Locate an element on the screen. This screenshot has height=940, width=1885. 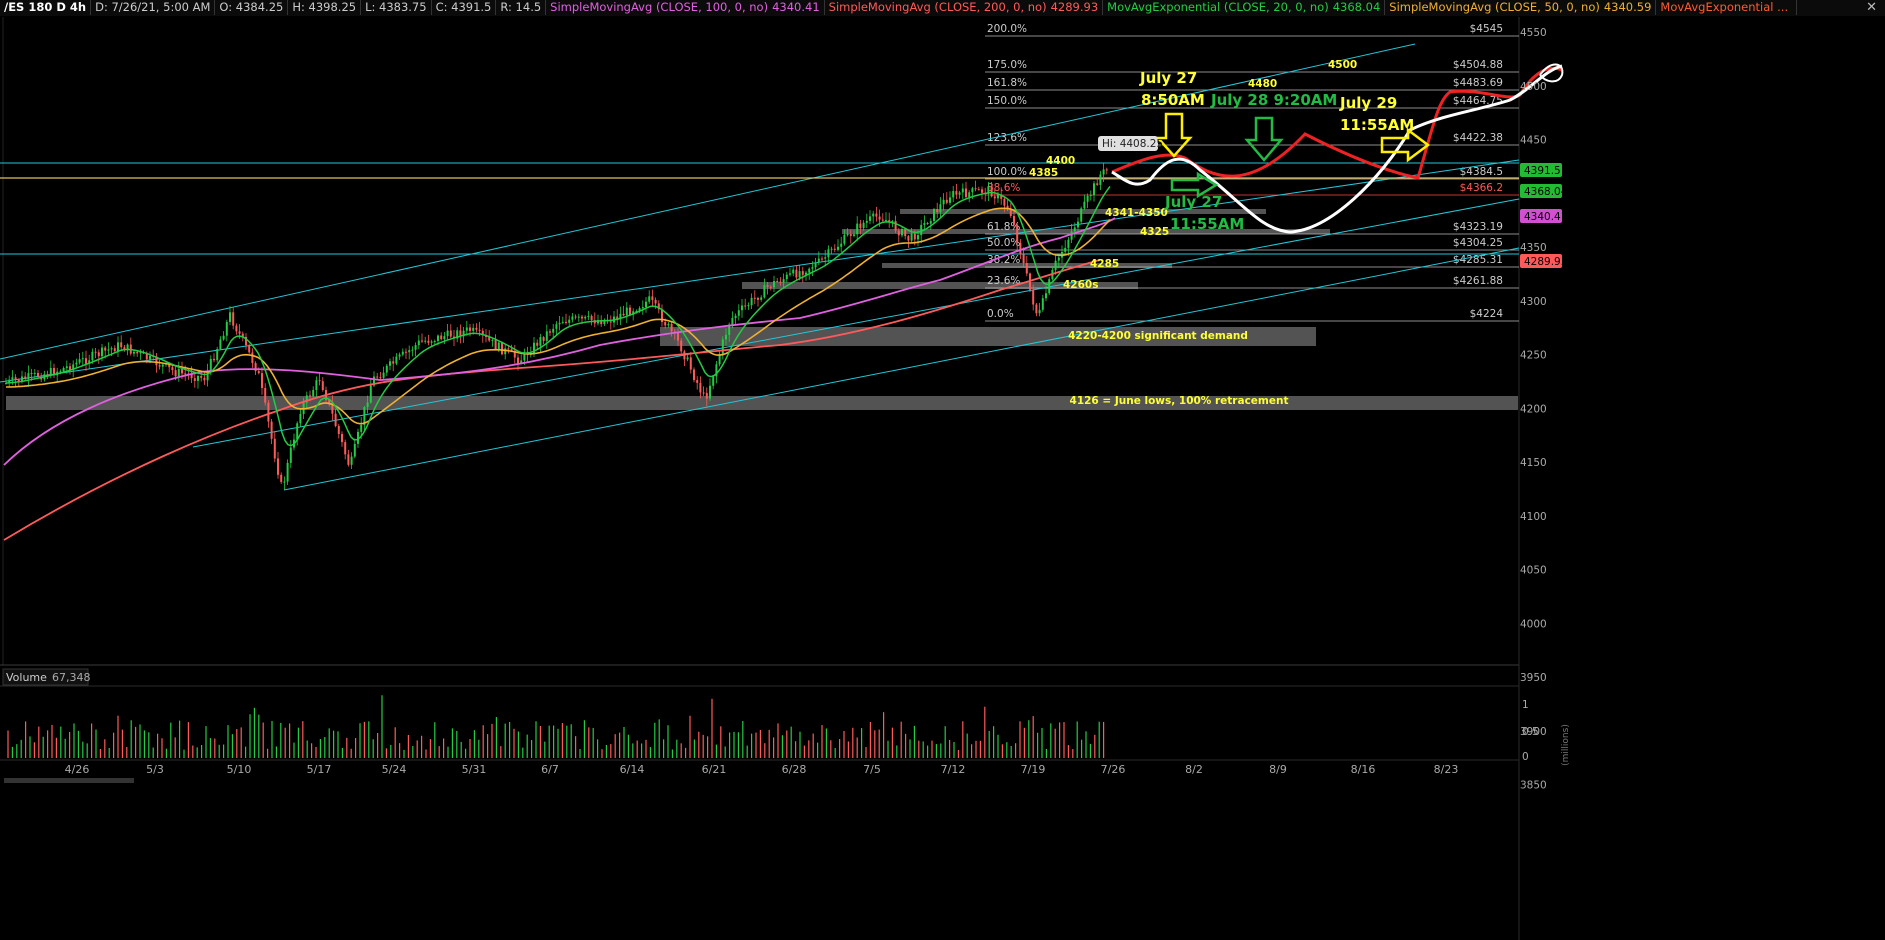
level-label: 4500 is located at coordinates (1342, 65).